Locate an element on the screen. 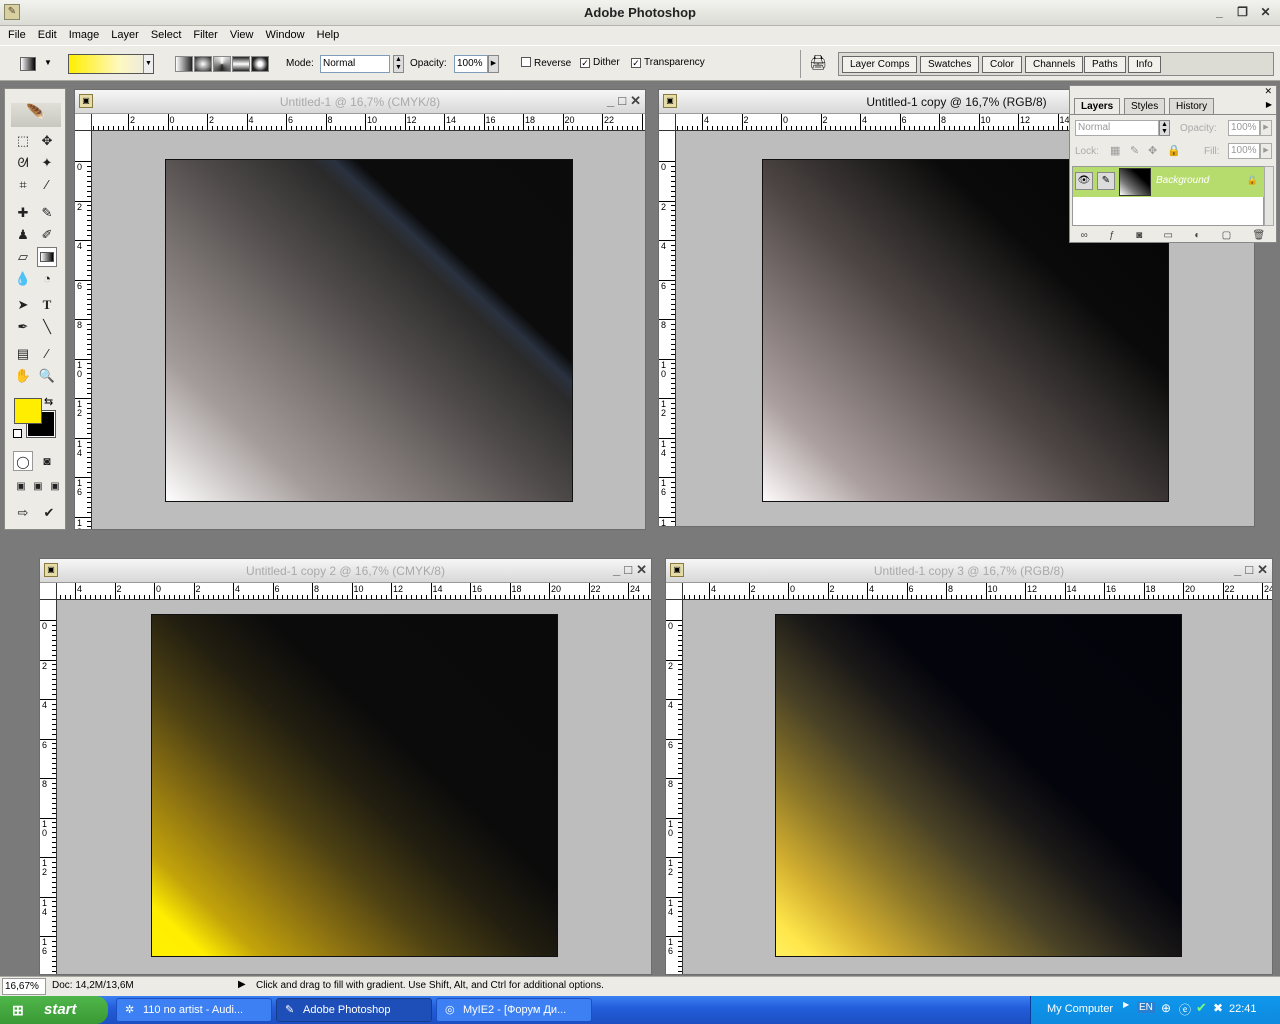  reflected-gradient-button is located at coordinates (241, 64).